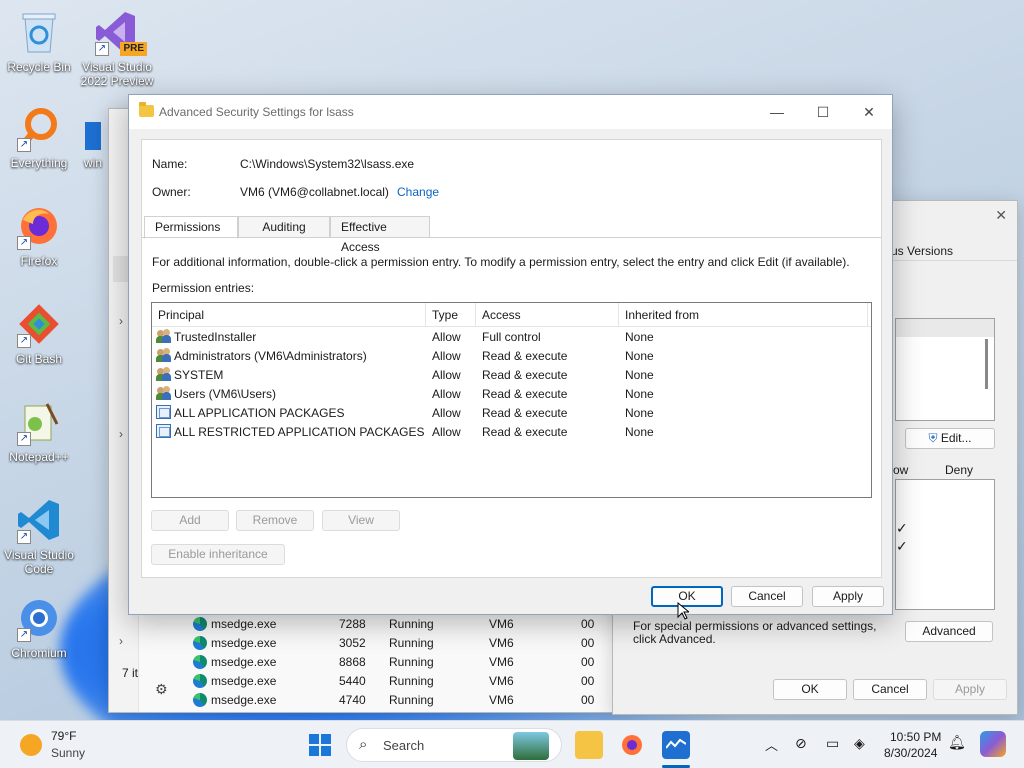 The image size is (1024, 768). Describe the element at coordinates (922, 251) in the screenshot. I see `tab-previous-versions: us Versions` at that location.